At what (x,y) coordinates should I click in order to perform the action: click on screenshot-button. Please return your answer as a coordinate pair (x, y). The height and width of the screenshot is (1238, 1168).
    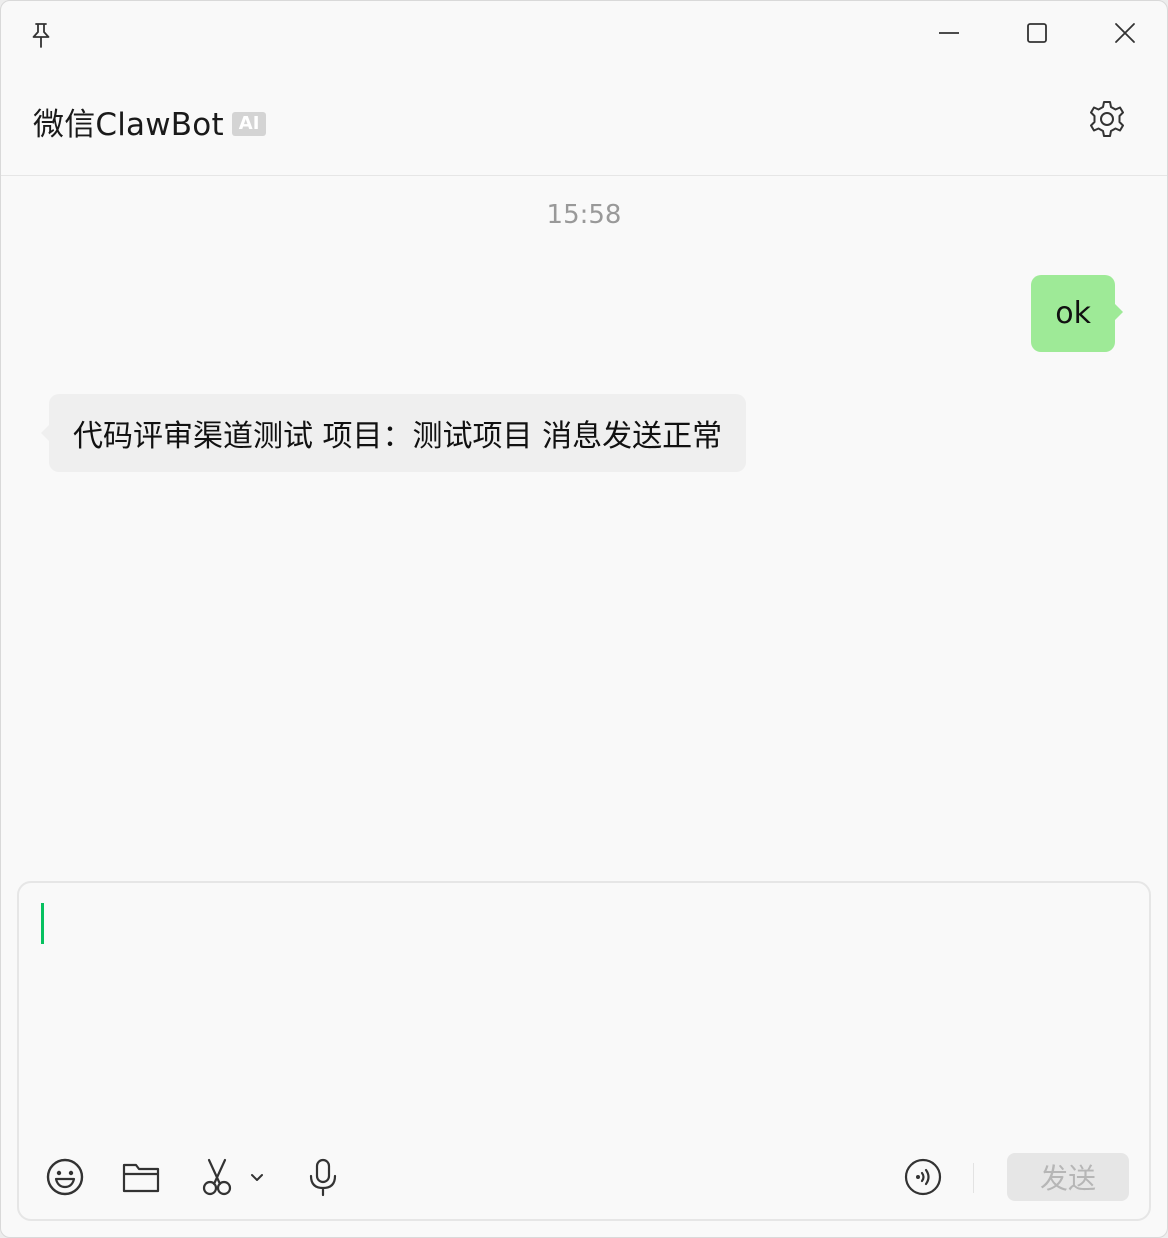
    Looking at the image, I should click on (217, 1177).